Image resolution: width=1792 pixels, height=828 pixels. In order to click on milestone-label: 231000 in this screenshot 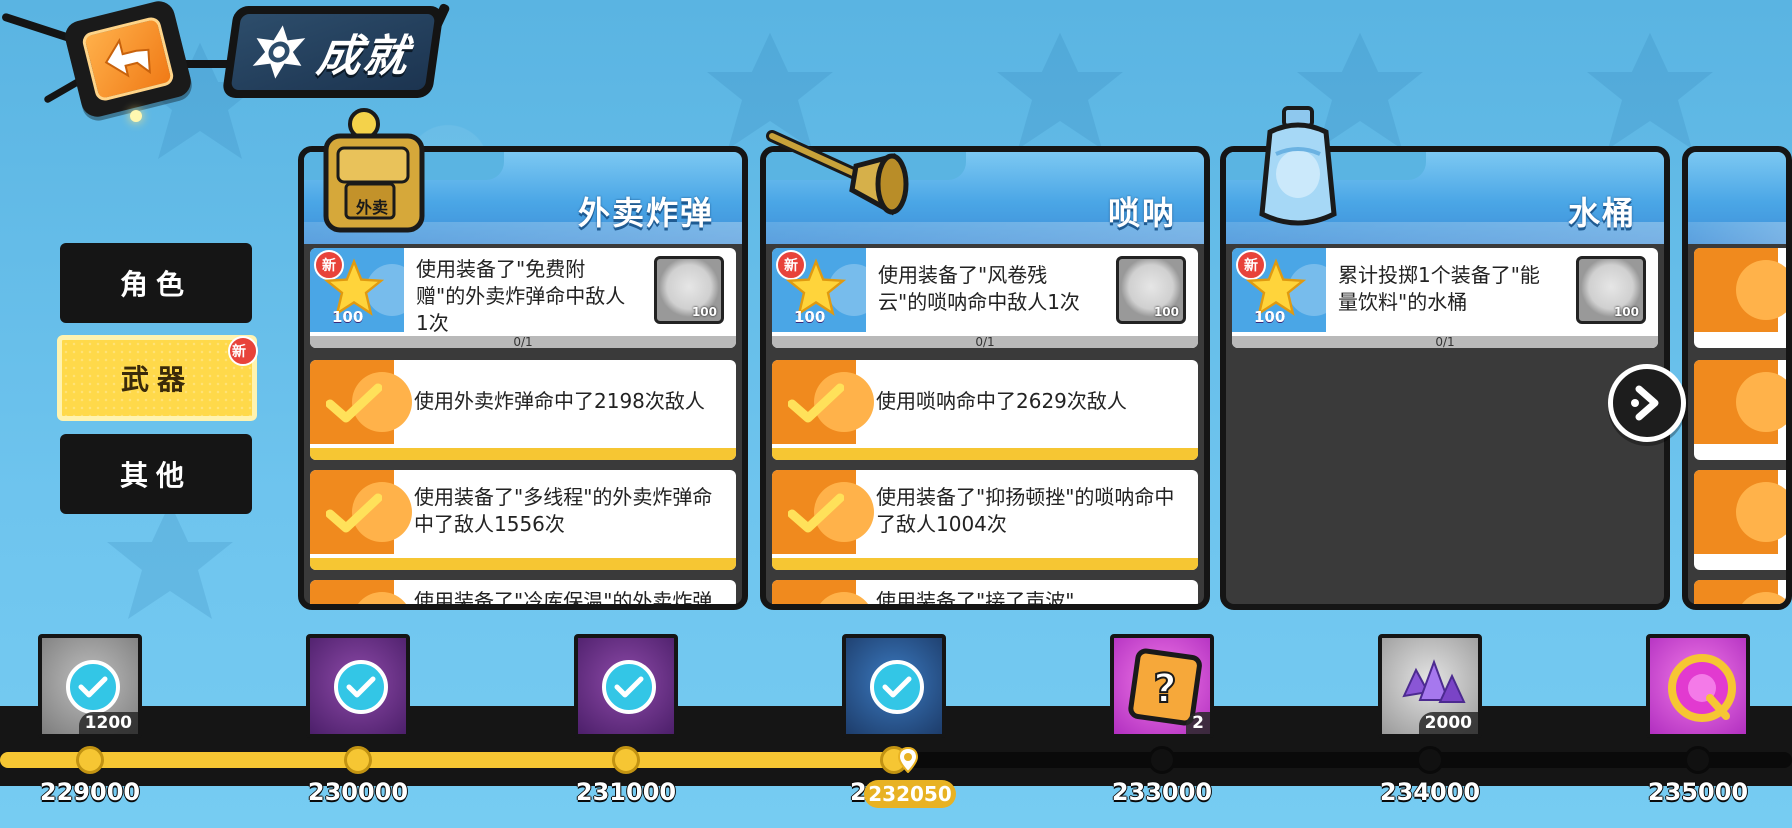, I will do `click(626, 792)`.